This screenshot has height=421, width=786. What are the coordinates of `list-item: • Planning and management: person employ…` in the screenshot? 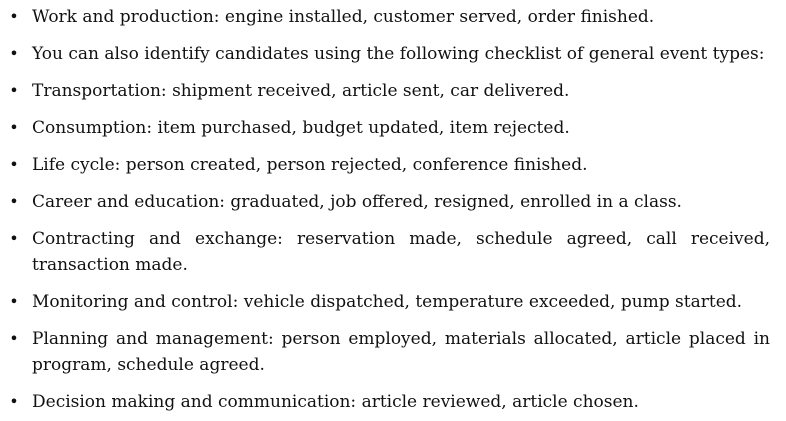 It's located at (385, 352).